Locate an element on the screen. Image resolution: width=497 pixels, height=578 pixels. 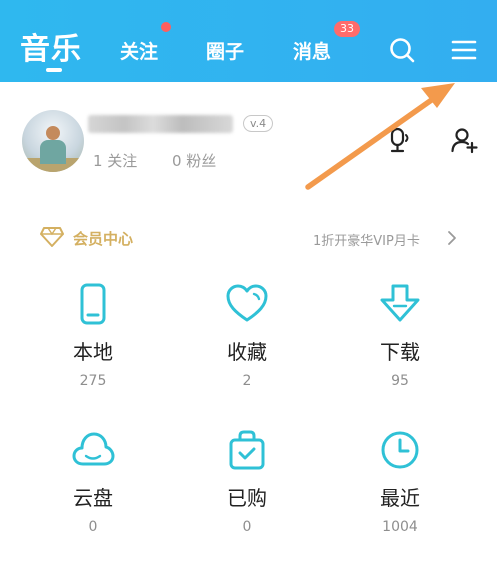
tab-music: 音乐 is located at coordinates (51, 46).